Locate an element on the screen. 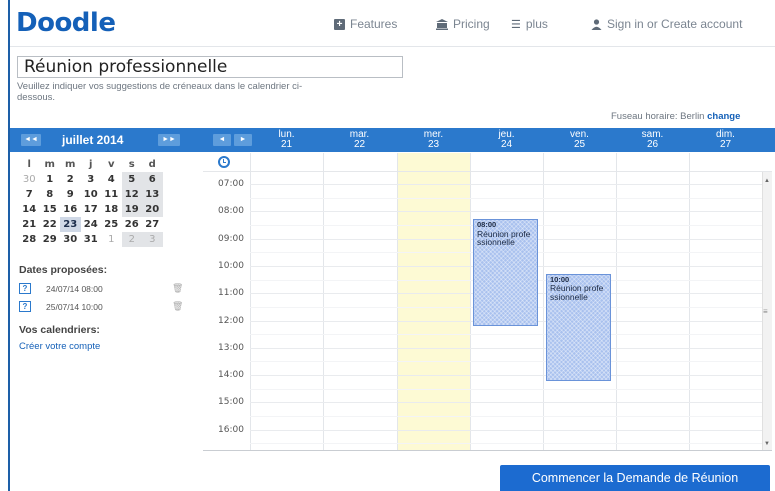 This screenshot has width=775, height=491. mini-day: 8 is located at coordinates (50, 194).